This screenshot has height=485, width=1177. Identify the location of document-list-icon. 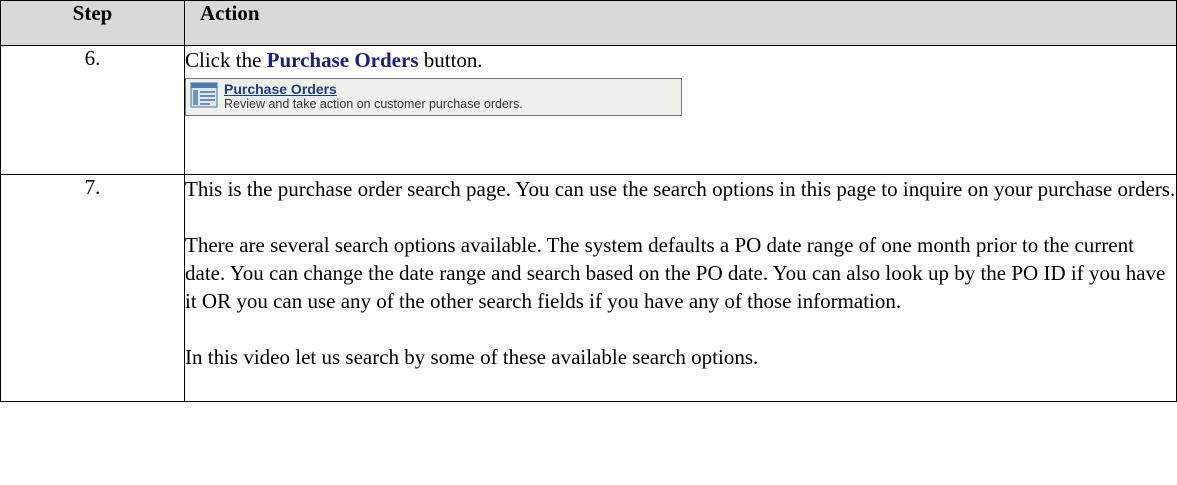
(204, 95).